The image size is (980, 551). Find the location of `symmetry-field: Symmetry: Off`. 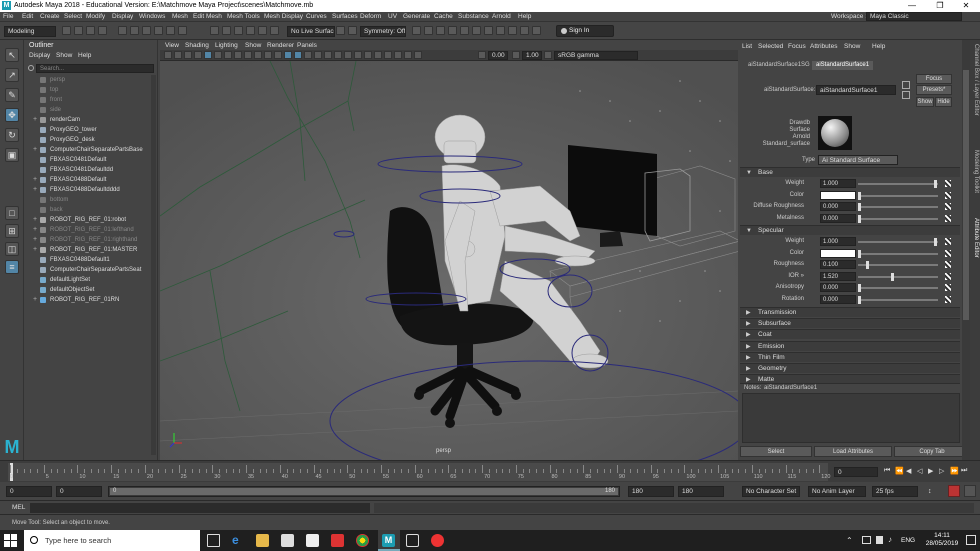

symmetry-field: Symmetry: Off is located at coordinates (383, 31).